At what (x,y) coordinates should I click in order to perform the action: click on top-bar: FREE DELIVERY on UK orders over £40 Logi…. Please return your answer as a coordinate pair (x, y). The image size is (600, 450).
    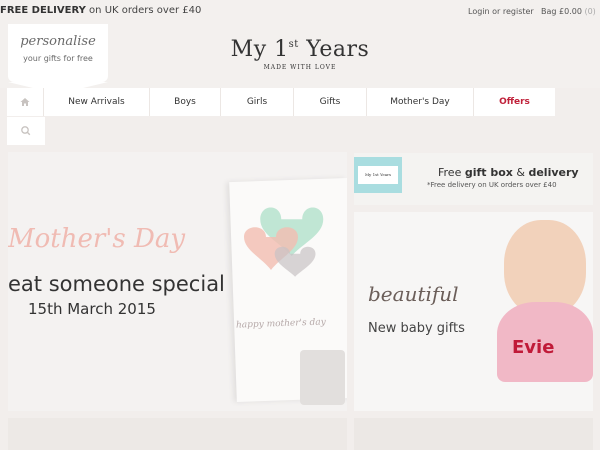
    Looking at the image, I should click on (300, 12).